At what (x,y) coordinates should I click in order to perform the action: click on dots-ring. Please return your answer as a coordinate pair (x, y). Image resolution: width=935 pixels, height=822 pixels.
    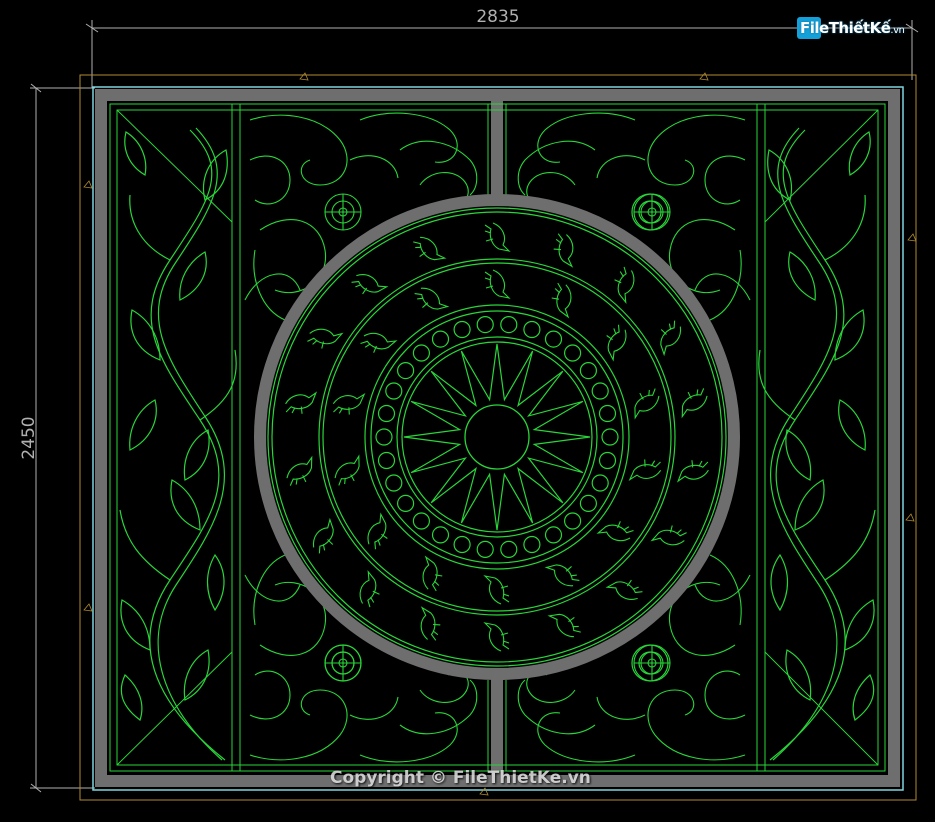
    Looking at the image, I should click on (497, 437).